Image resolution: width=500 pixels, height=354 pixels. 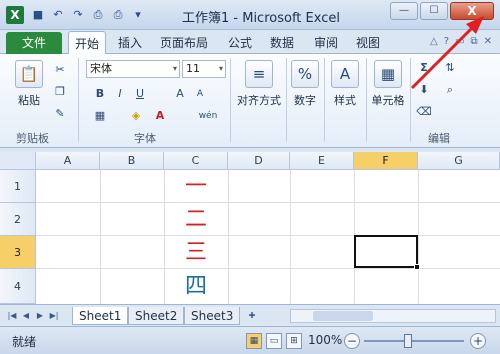 I want to click on status-bar: 就绪 ▦ ▭ ⊞ 100% − +, so click(x=250, y=340).